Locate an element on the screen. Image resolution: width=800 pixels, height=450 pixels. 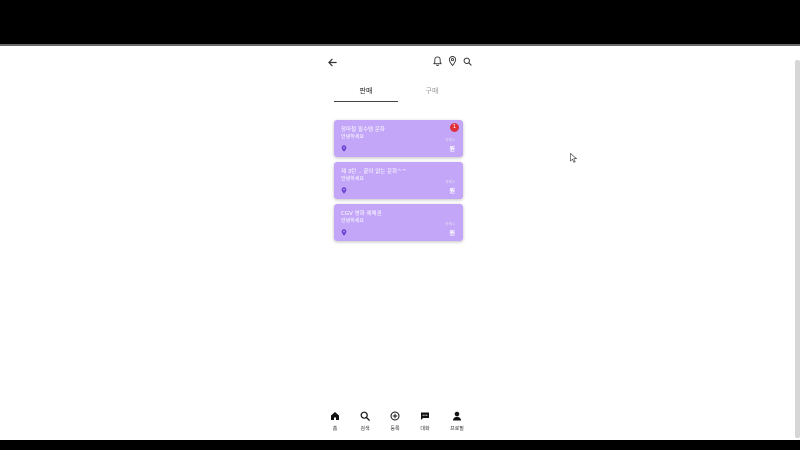
search-button is located at coordinates (467, 61).